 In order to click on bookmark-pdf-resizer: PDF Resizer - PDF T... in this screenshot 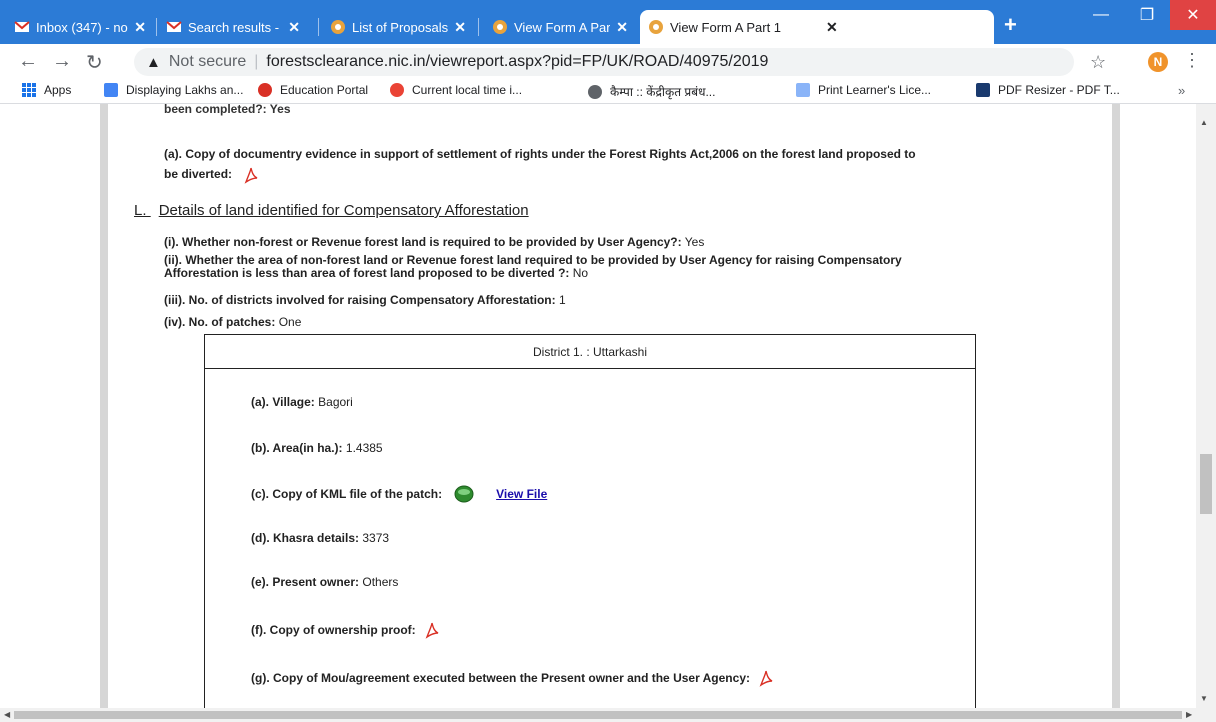, I will do `click(1048, 90)`.